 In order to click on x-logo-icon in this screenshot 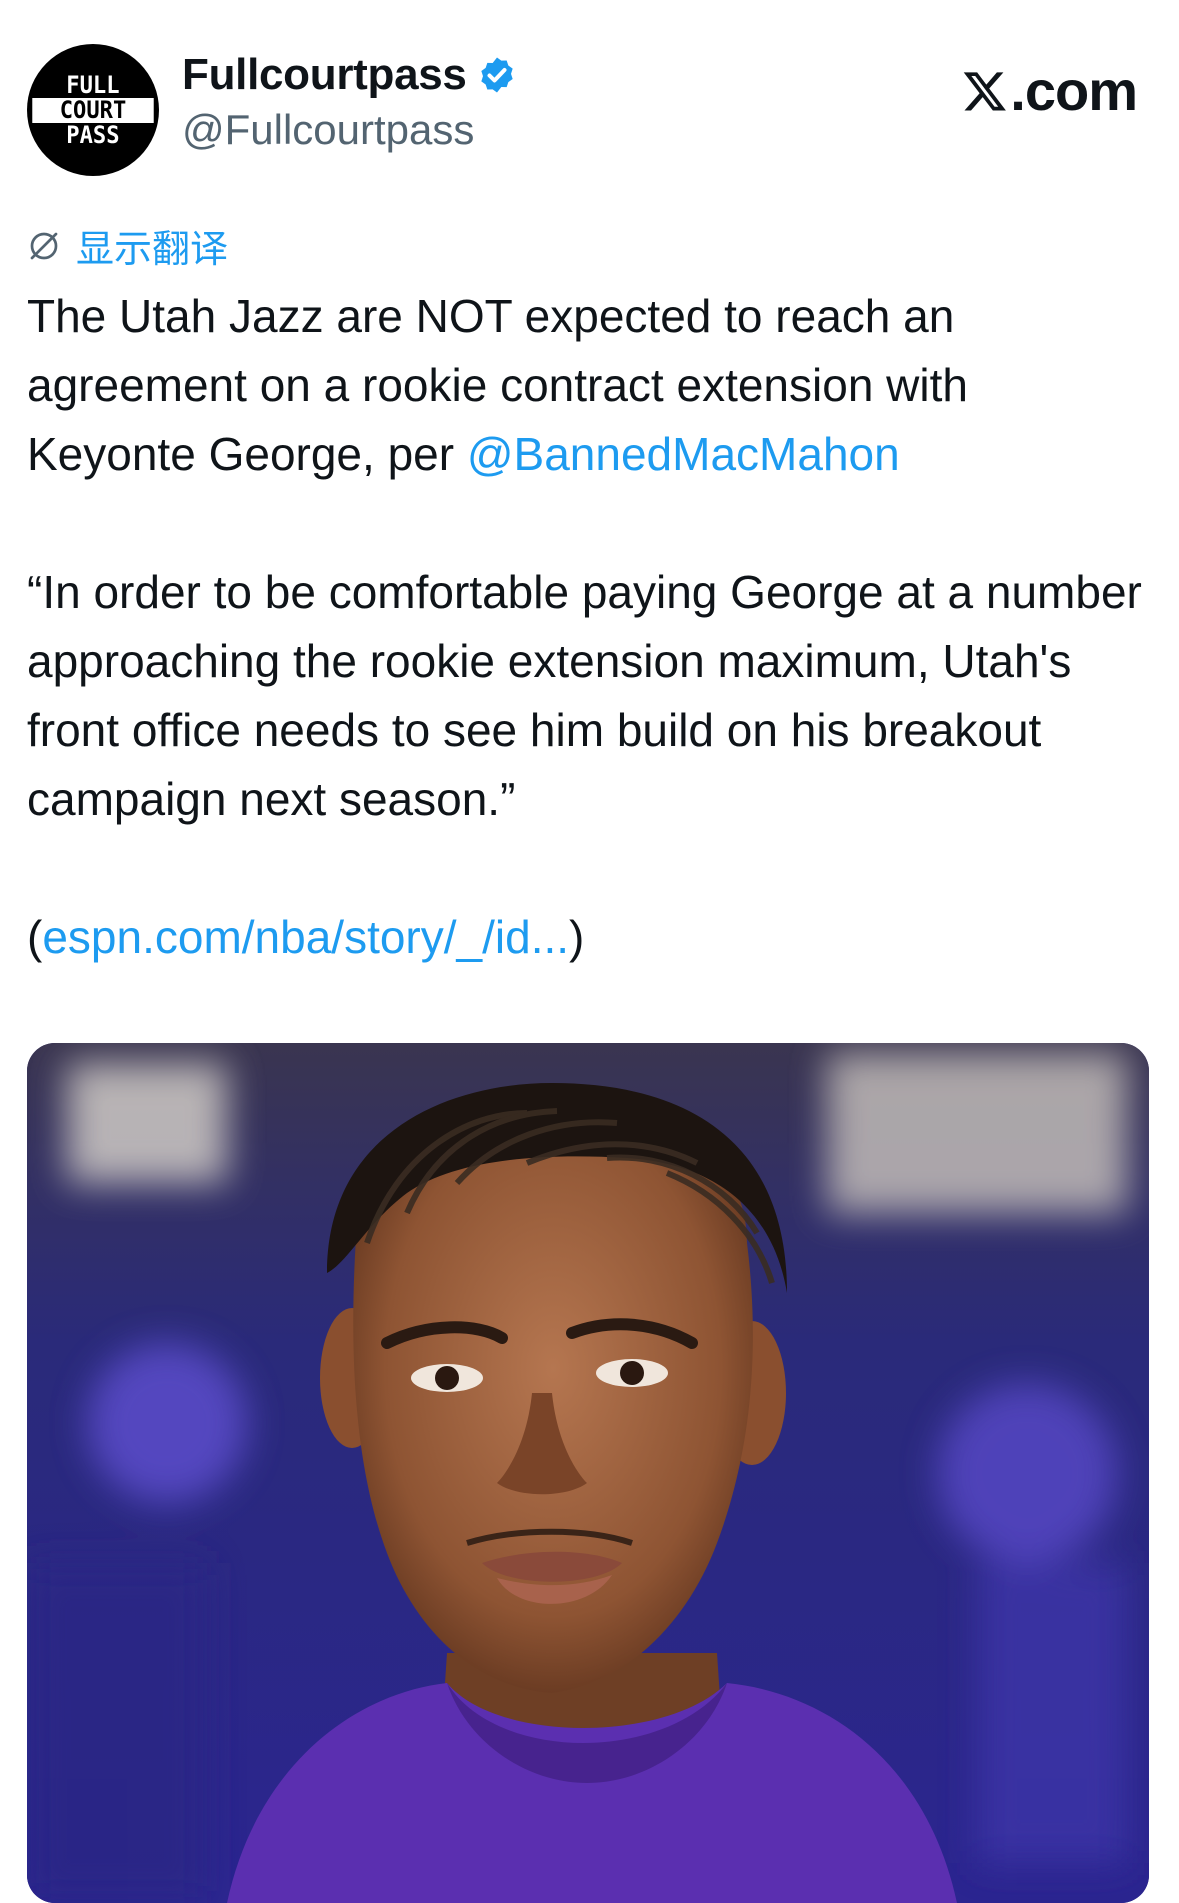, I will do `click(985, 91)`.